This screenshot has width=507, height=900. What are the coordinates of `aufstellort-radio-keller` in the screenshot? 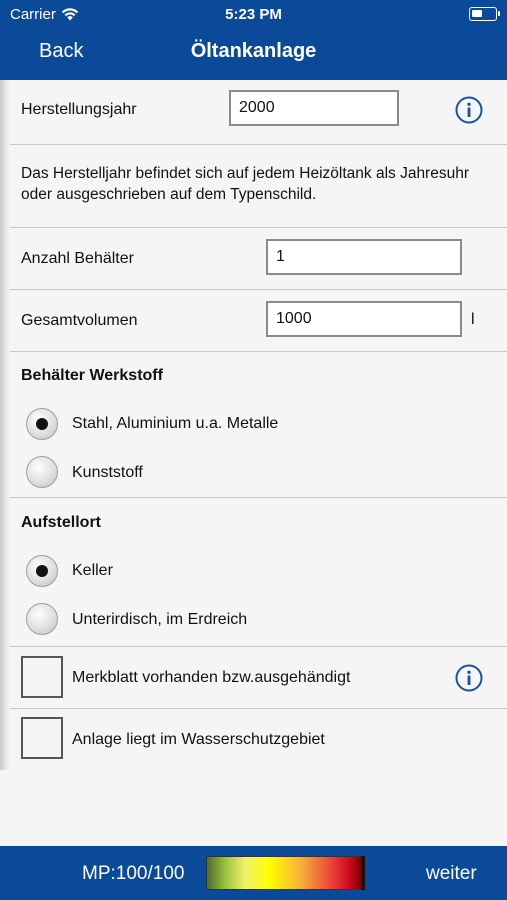 It's located at (42, 571).